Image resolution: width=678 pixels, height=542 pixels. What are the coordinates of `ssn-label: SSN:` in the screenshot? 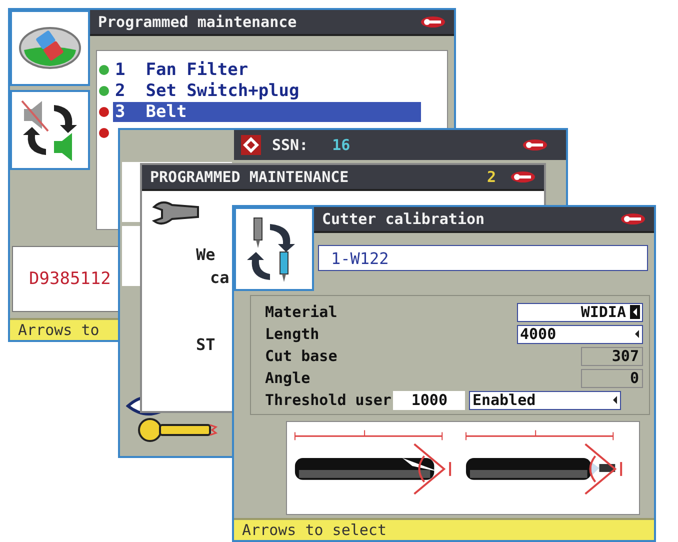 It's located at (290, 145).